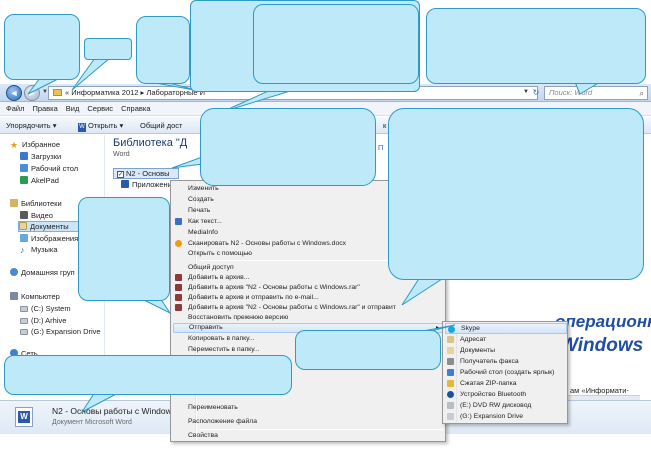 The image size is (651, 471). I want to click on menu-edit: Правка, so click(44, 109).